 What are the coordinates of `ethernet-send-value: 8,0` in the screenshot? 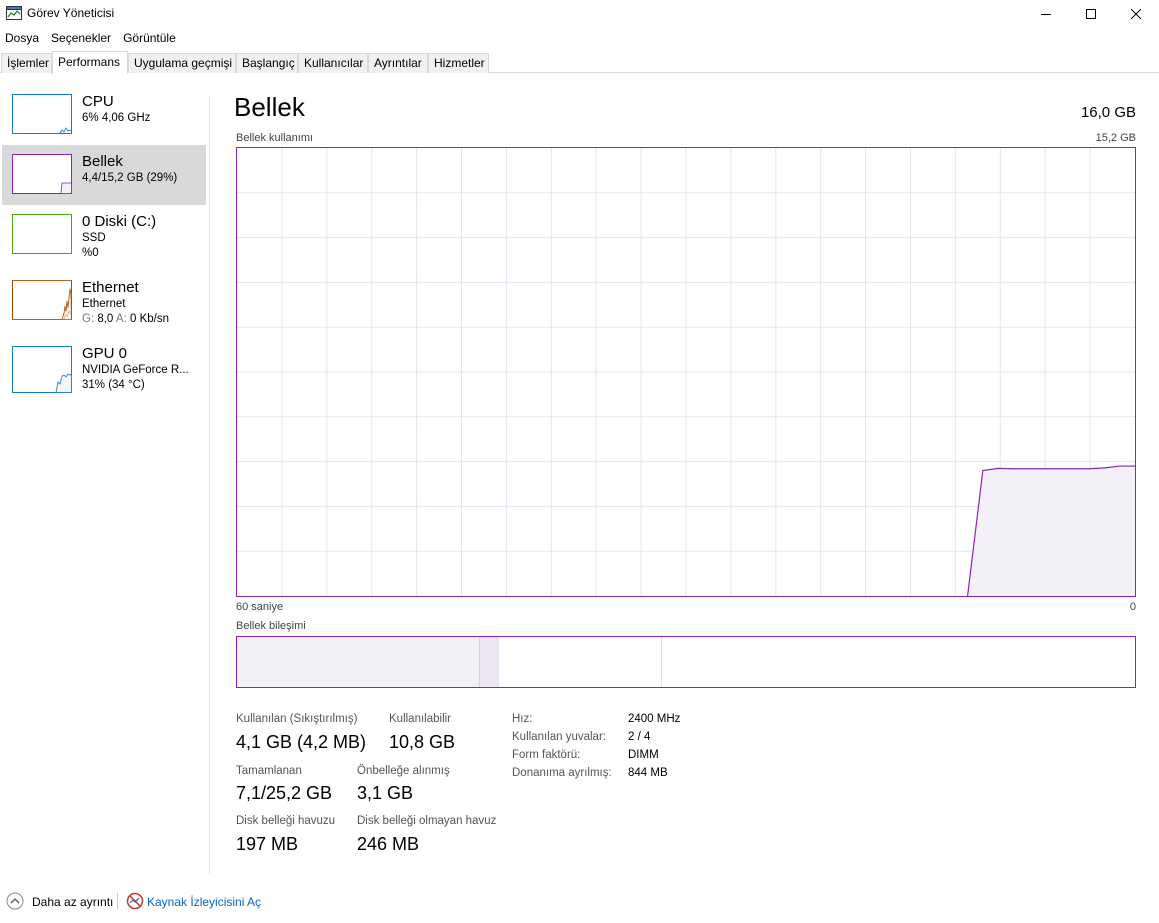 It's located at (105, 319).